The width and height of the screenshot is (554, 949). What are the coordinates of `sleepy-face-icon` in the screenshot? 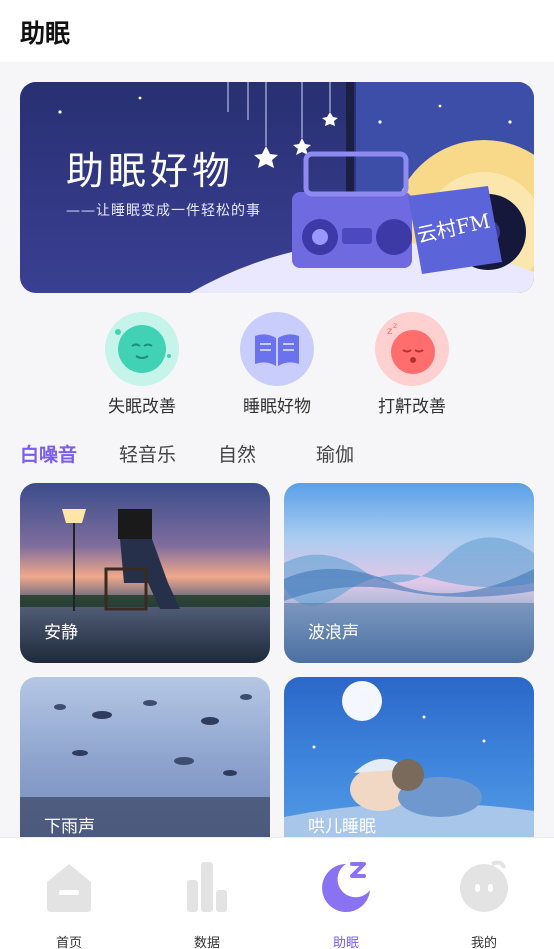 It's located at (142, 349).